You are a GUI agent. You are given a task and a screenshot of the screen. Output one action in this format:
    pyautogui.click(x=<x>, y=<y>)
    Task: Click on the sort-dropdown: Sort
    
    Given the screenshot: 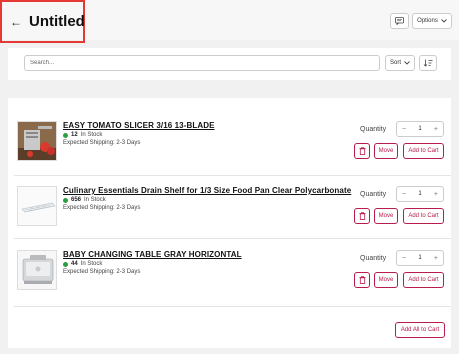 What is the action you would take?
    pyautogui.click(x=400, y=63)
    